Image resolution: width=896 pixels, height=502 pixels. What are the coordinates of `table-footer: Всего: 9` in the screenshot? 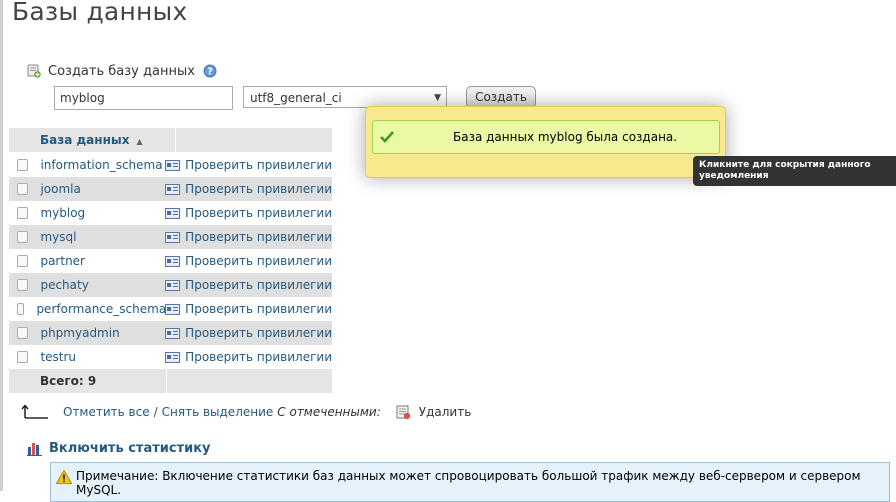 It's located at (170, 381).